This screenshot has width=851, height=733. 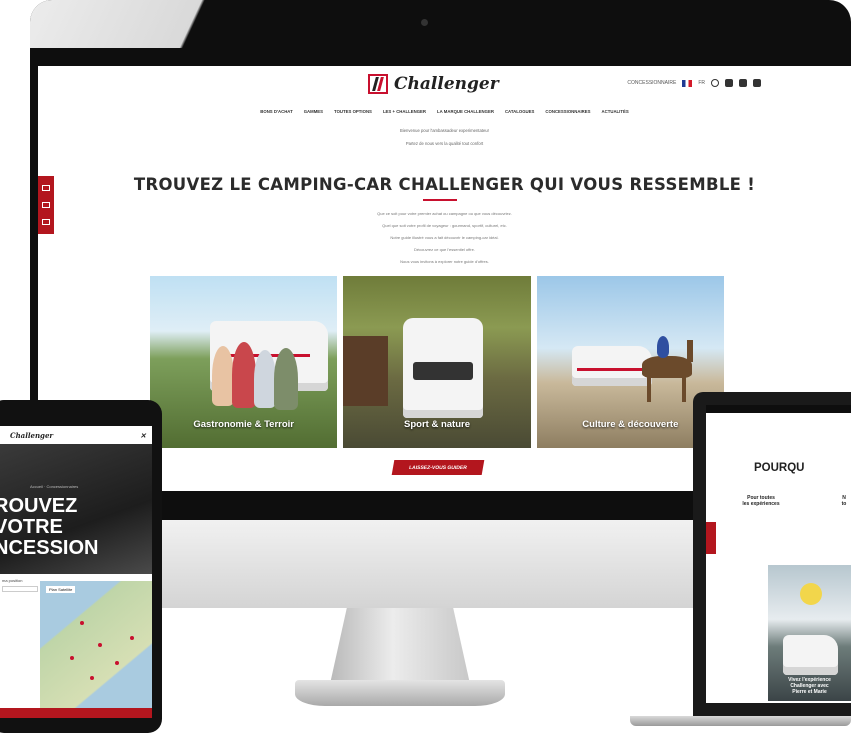 I want to click on camel-image, so click(x=666, y=367).